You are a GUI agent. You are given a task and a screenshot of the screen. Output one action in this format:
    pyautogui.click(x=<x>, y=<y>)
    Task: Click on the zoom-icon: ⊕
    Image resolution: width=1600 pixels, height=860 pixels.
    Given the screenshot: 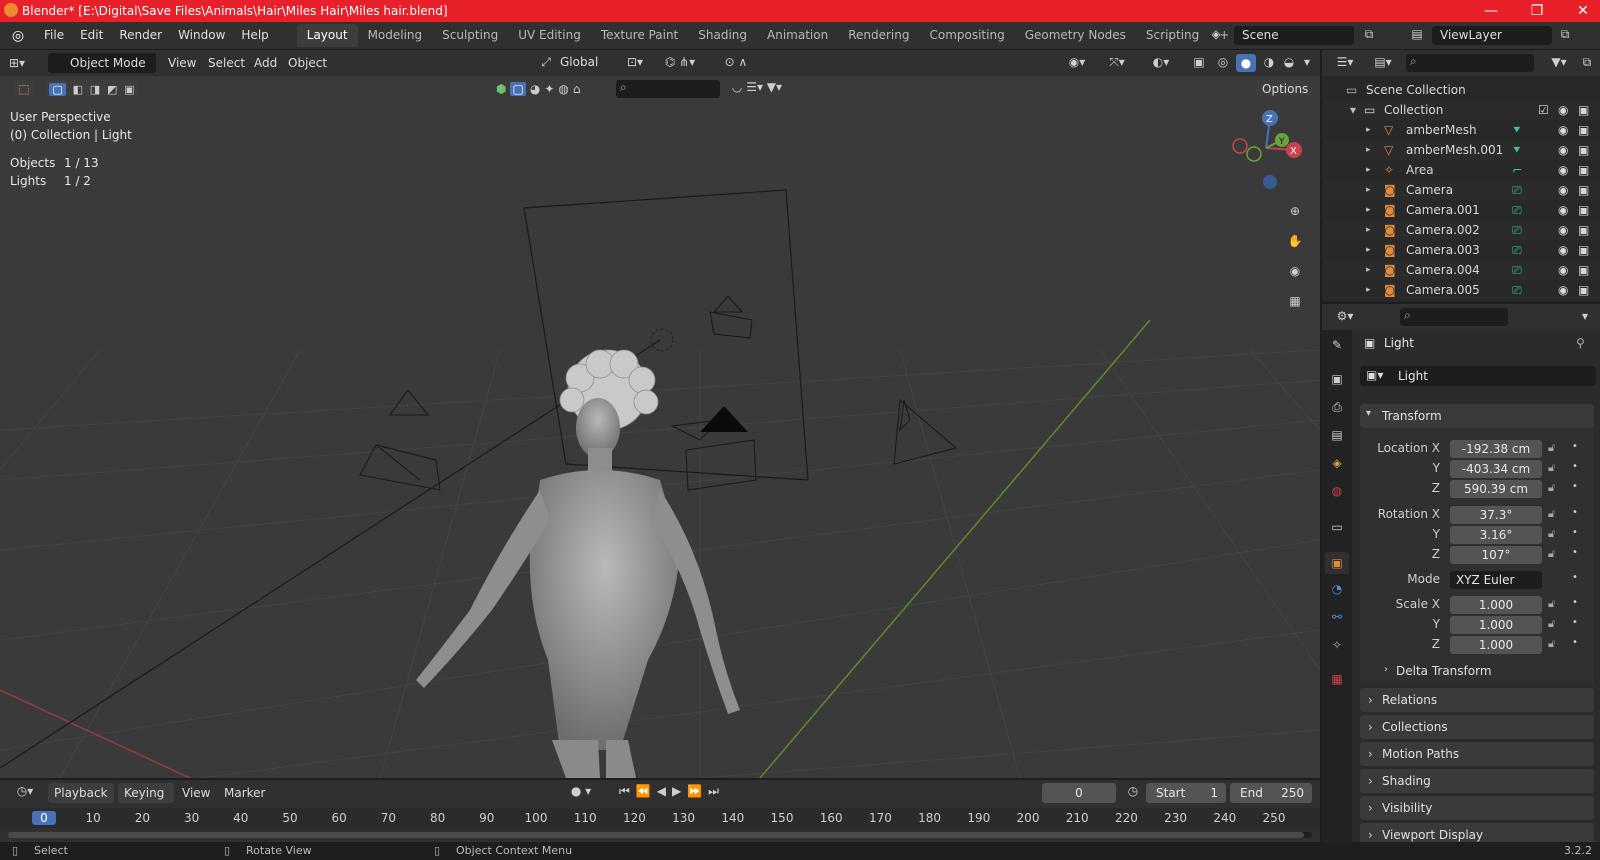 What is the action you would take?
    pyautogui.click(x=1295, y=211)
    